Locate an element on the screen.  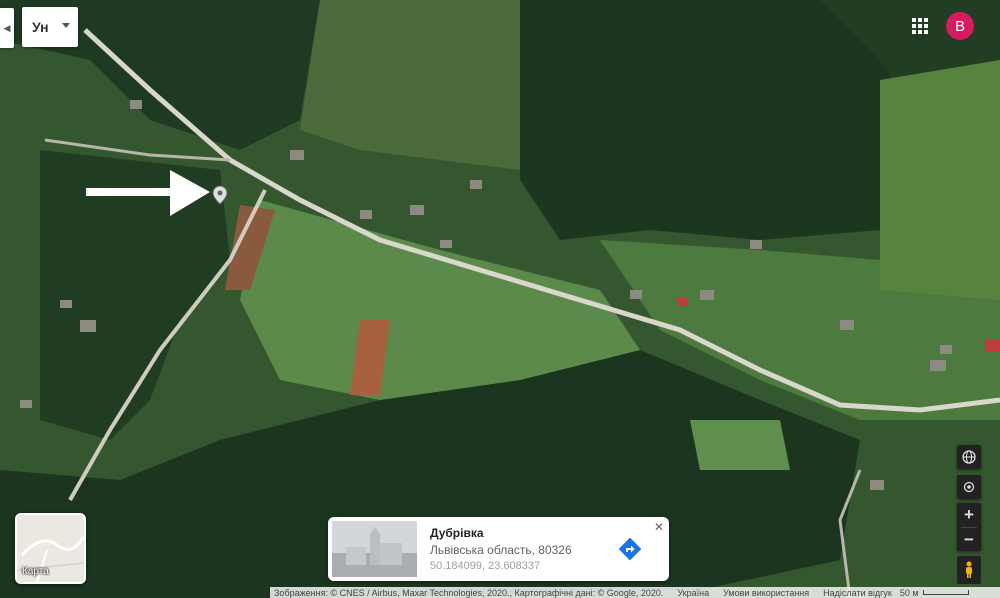
my-location-icon is located at coordinates (969, 487).